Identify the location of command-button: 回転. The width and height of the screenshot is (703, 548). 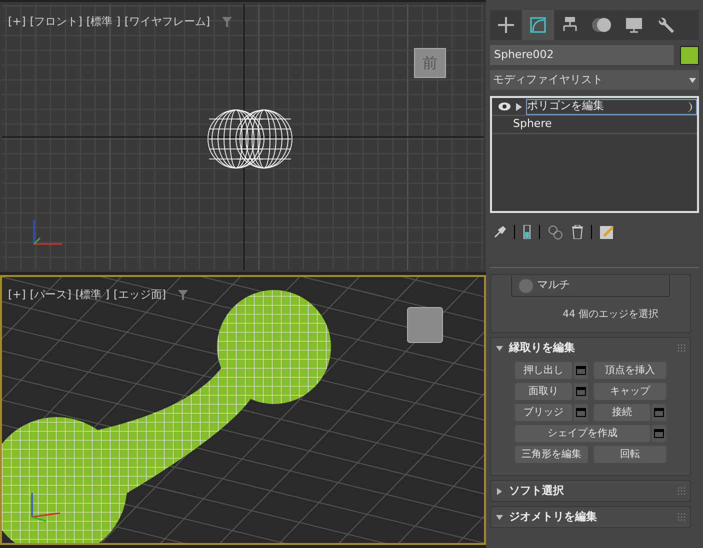
(630, 454).